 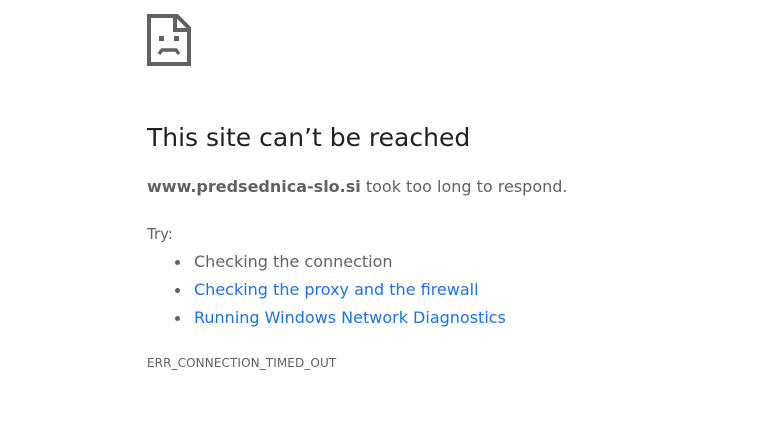 What do you see at coordinates (242, 363) in the screenshot?
I see `error-code: ERR_CONNECTION_TIMED_OUT` at bounding box center [242, 363].